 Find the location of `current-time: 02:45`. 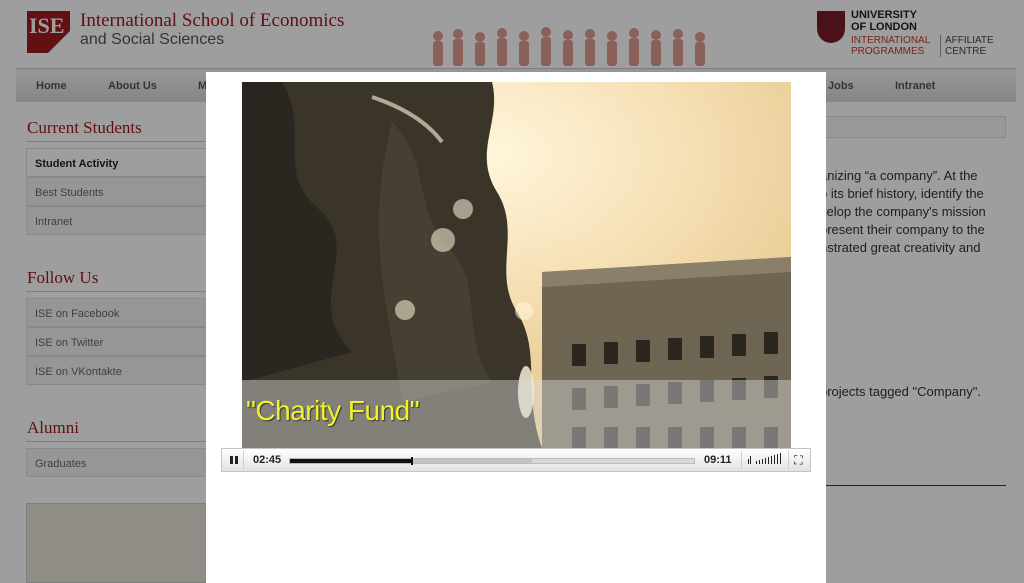

current-time: 02:45 is located at coordinates (267, 460).